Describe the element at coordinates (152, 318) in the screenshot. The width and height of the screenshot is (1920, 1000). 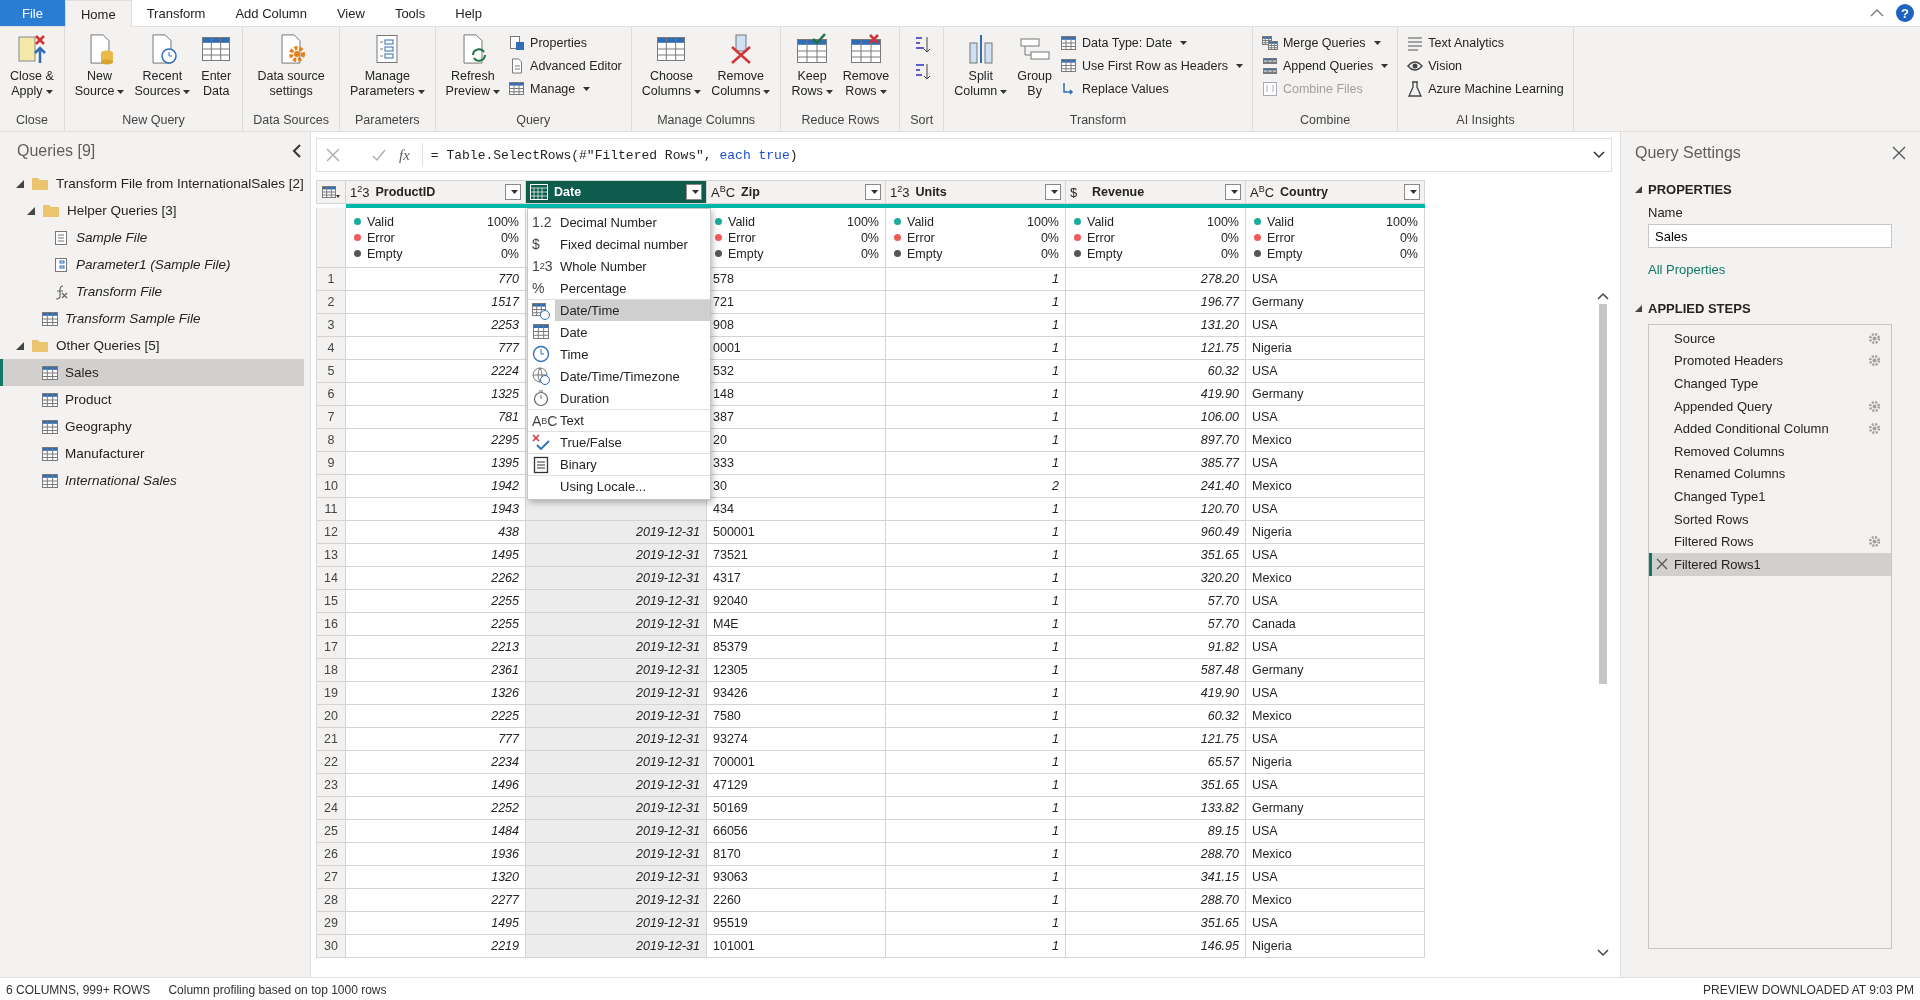
I see `query-item: Transform Sample File` at that location.